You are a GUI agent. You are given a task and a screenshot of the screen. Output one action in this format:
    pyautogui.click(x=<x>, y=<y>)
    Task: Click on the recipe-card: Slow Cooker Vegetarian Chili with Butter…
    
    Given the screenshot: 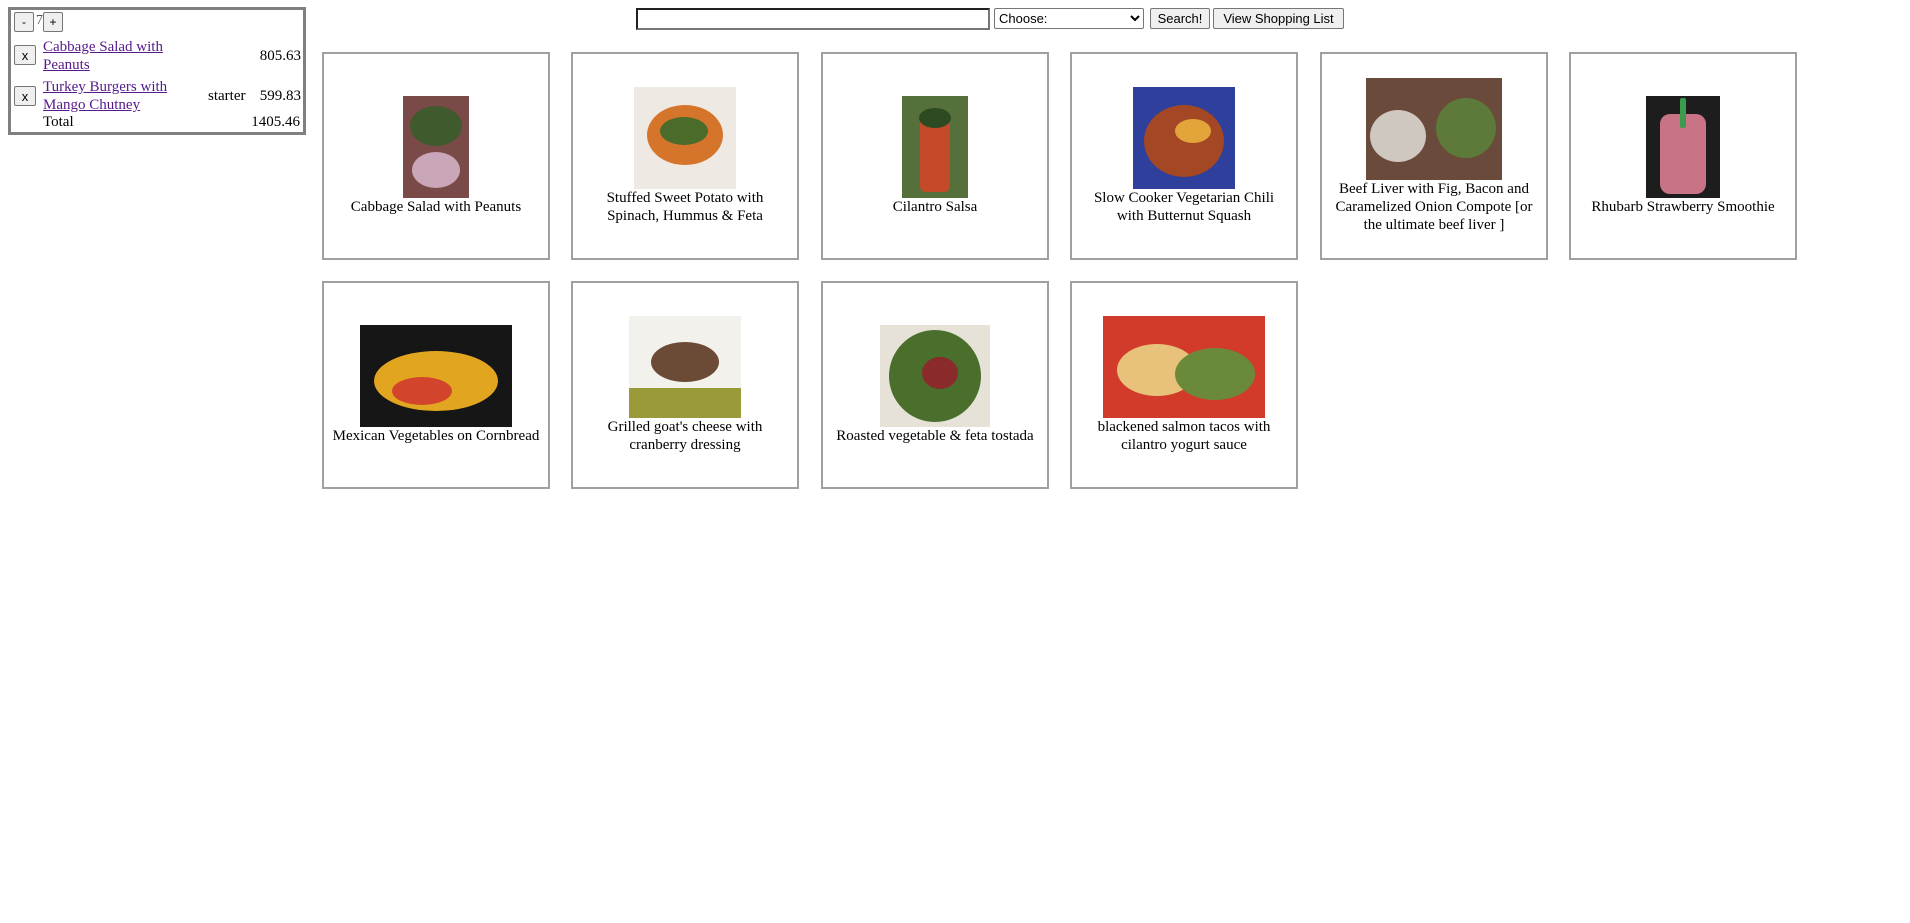 What is the action you would take?
    pyautogui.click(x=1184, y=156)
    